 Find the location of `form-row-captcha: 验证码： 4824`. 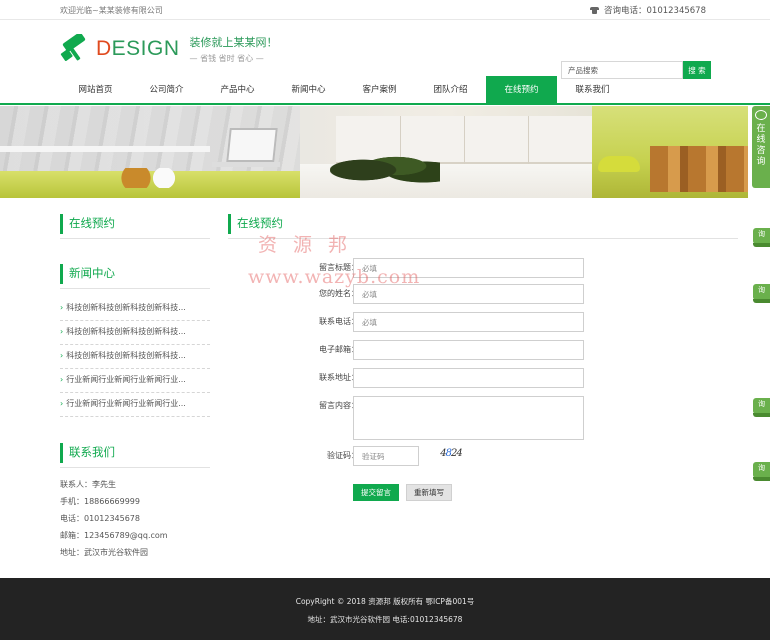

form-row-captcha: 验证码： 4824 is located at coordinates (483, 456).